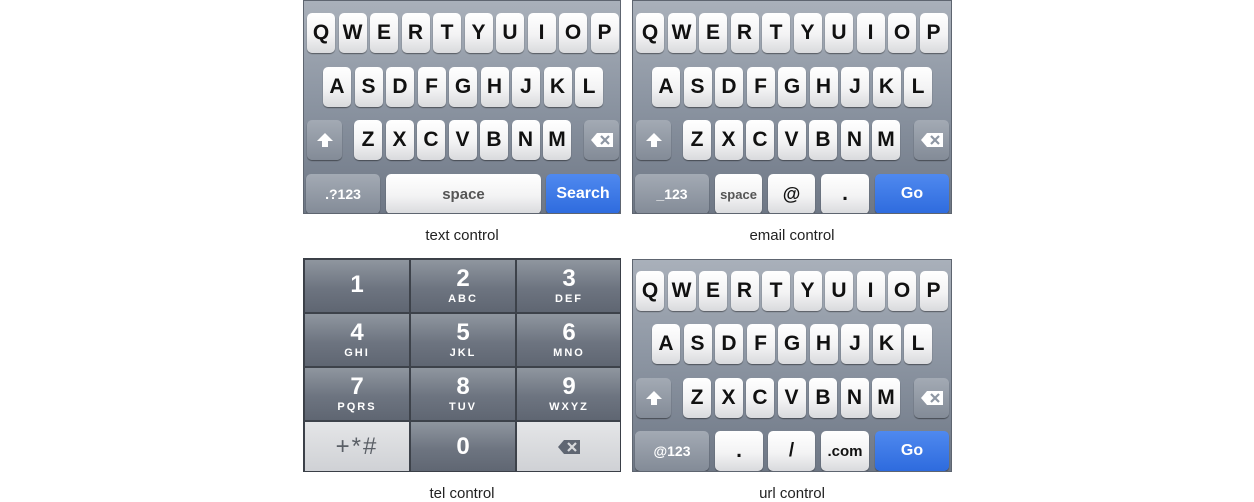  What do you see at coordinates (672, 451) in the screenshot?
I see `numbers-key: @123` at bounding box center [672, 451].